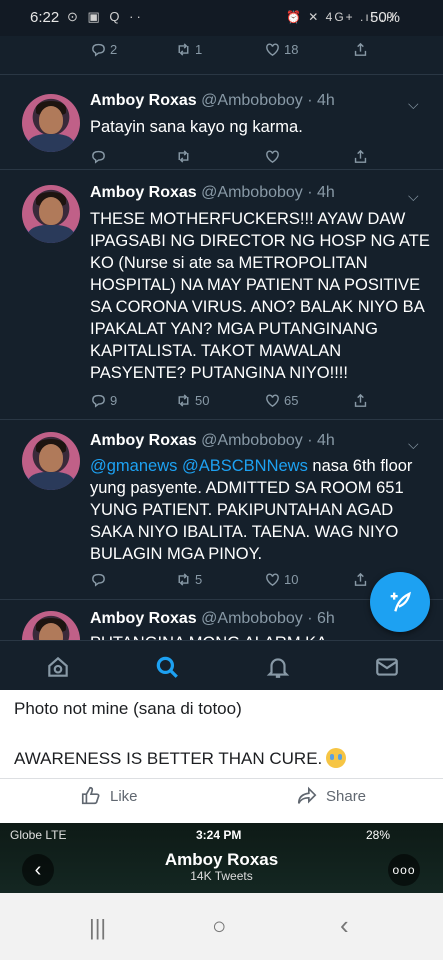 This screenshot has height=960, width=443. What do you see at coordinates (378, 835) in the screenshot?
I see `battery-level: 28%` at bounding box center [378, 835].